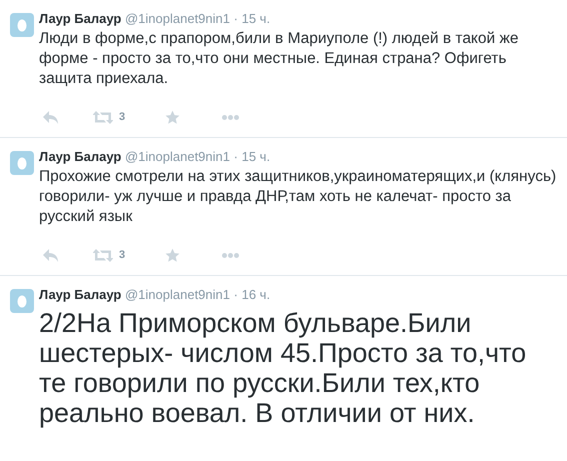 The height and width of the screenshot is (461, 567). I want to click on tweet-time: 16 ч., so click(256, 294).